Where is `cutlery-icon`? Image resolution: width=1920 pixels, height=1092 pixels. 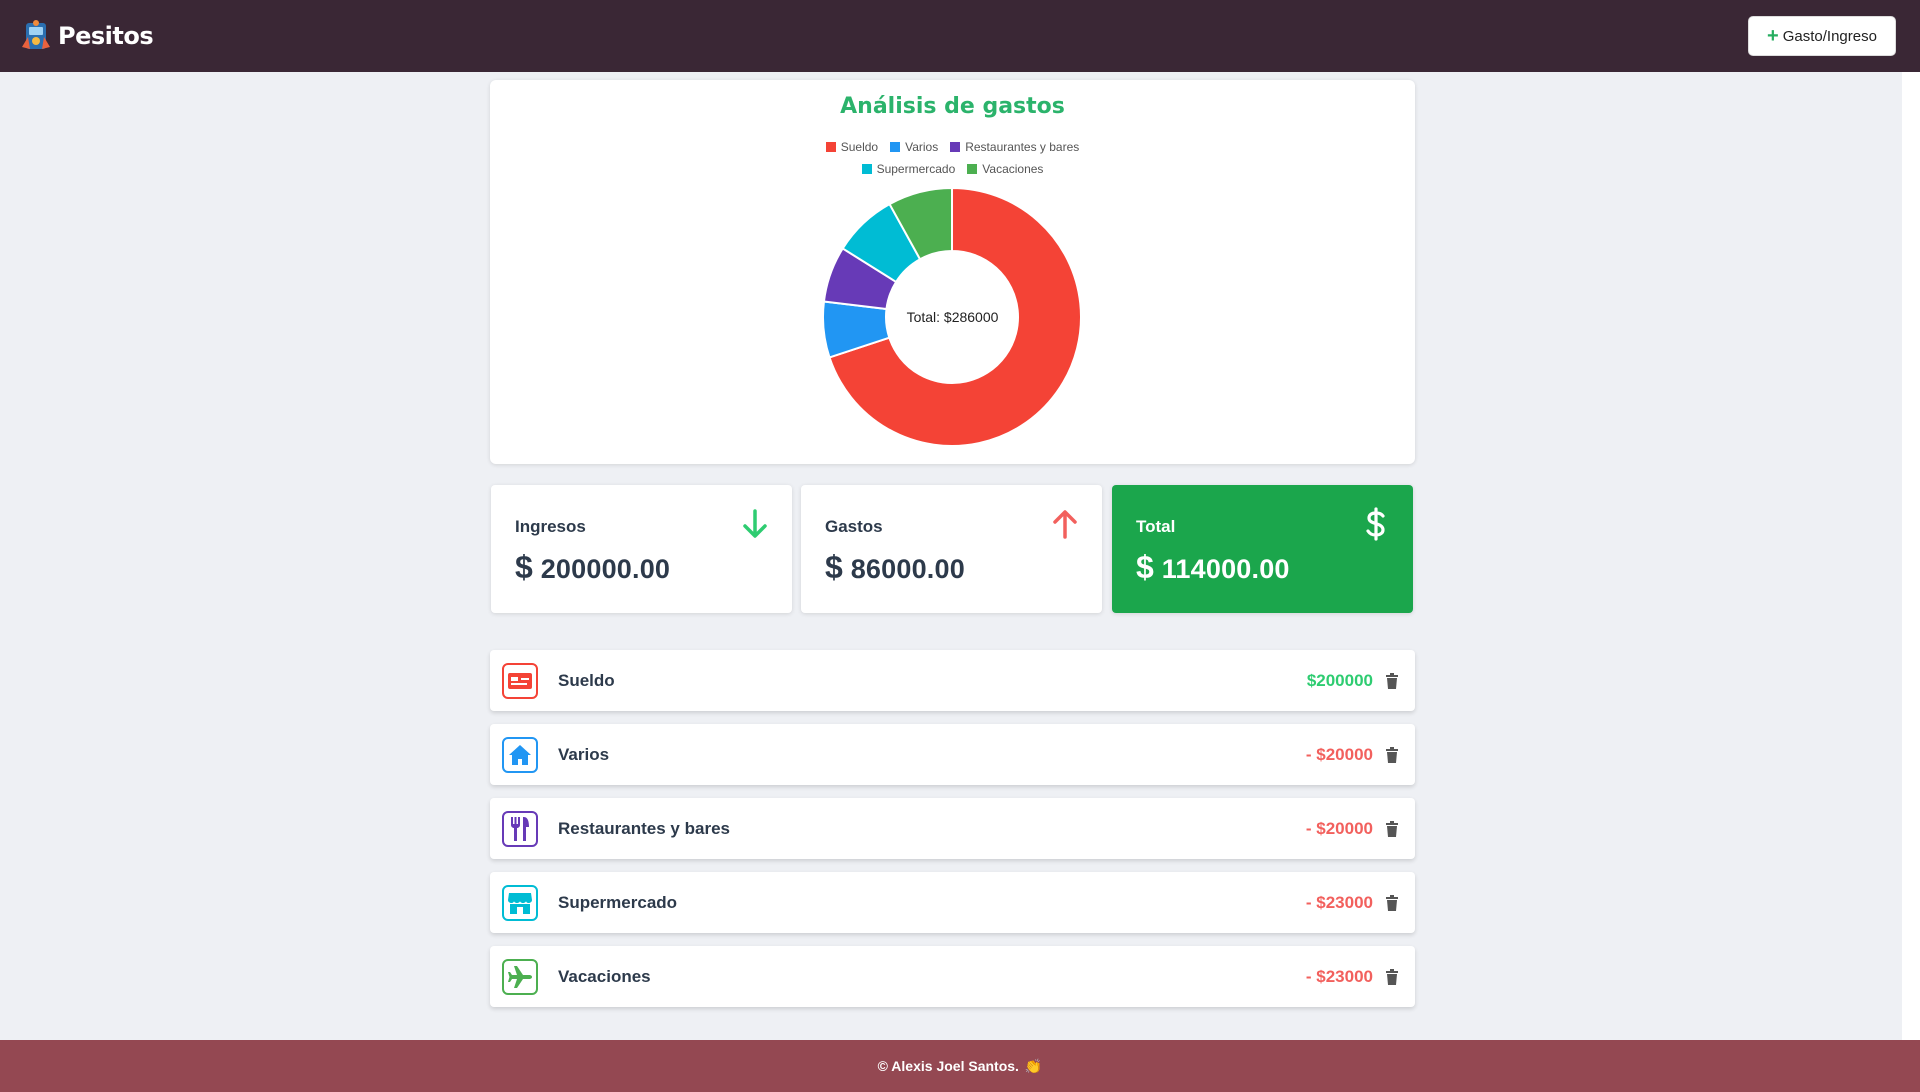
cutlery-icon is located at coordinates (520, 828).